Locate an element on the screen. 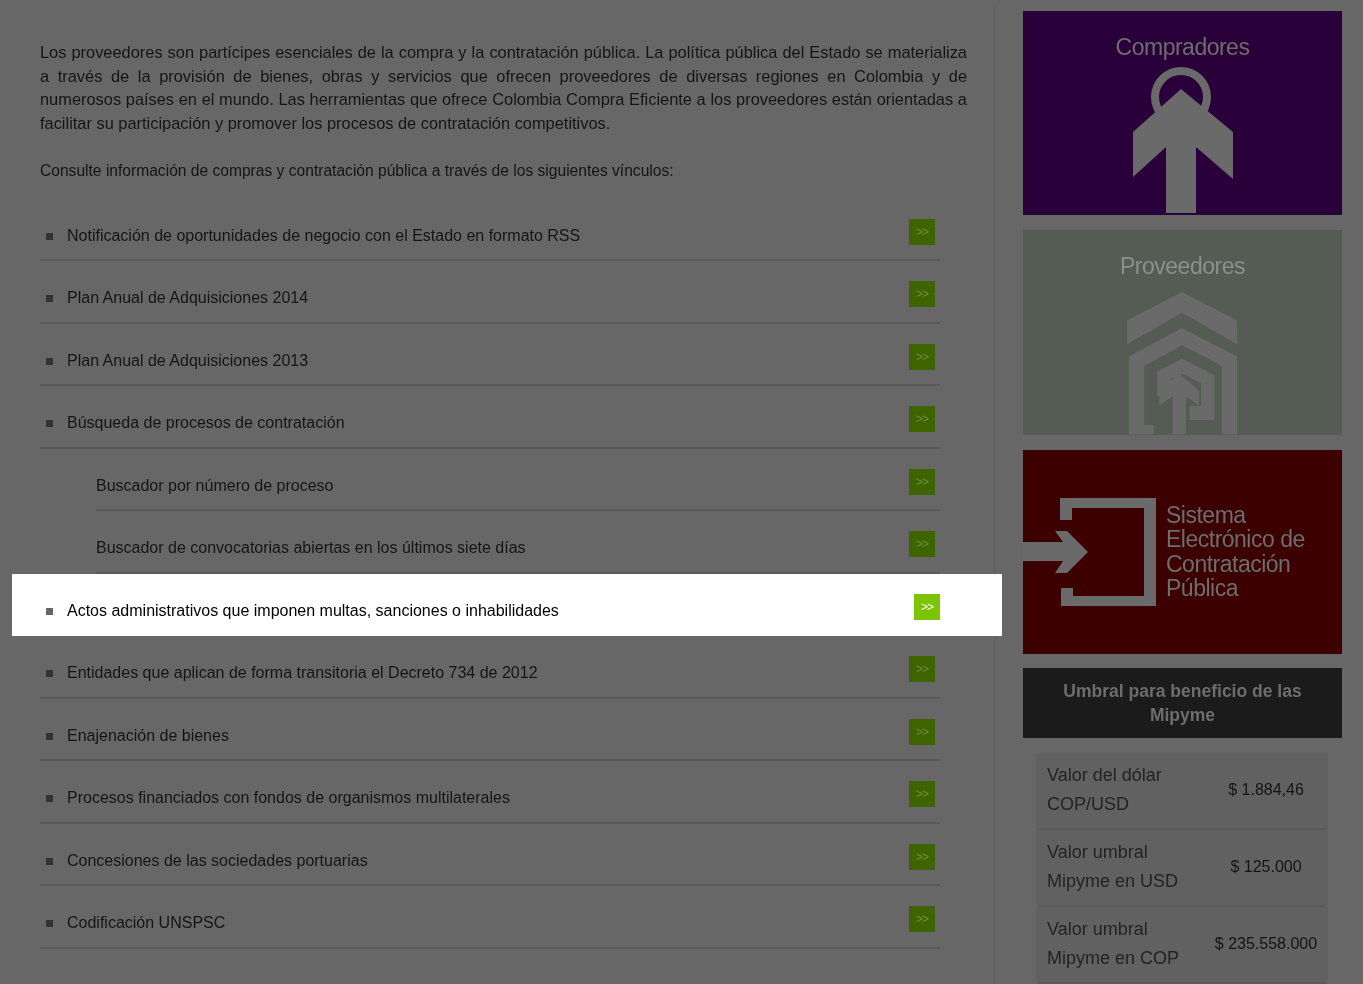  lead-text: Consulte información de compras y contratación pública a través de los siguientes vínculos: is located at coordinates (357, 171).